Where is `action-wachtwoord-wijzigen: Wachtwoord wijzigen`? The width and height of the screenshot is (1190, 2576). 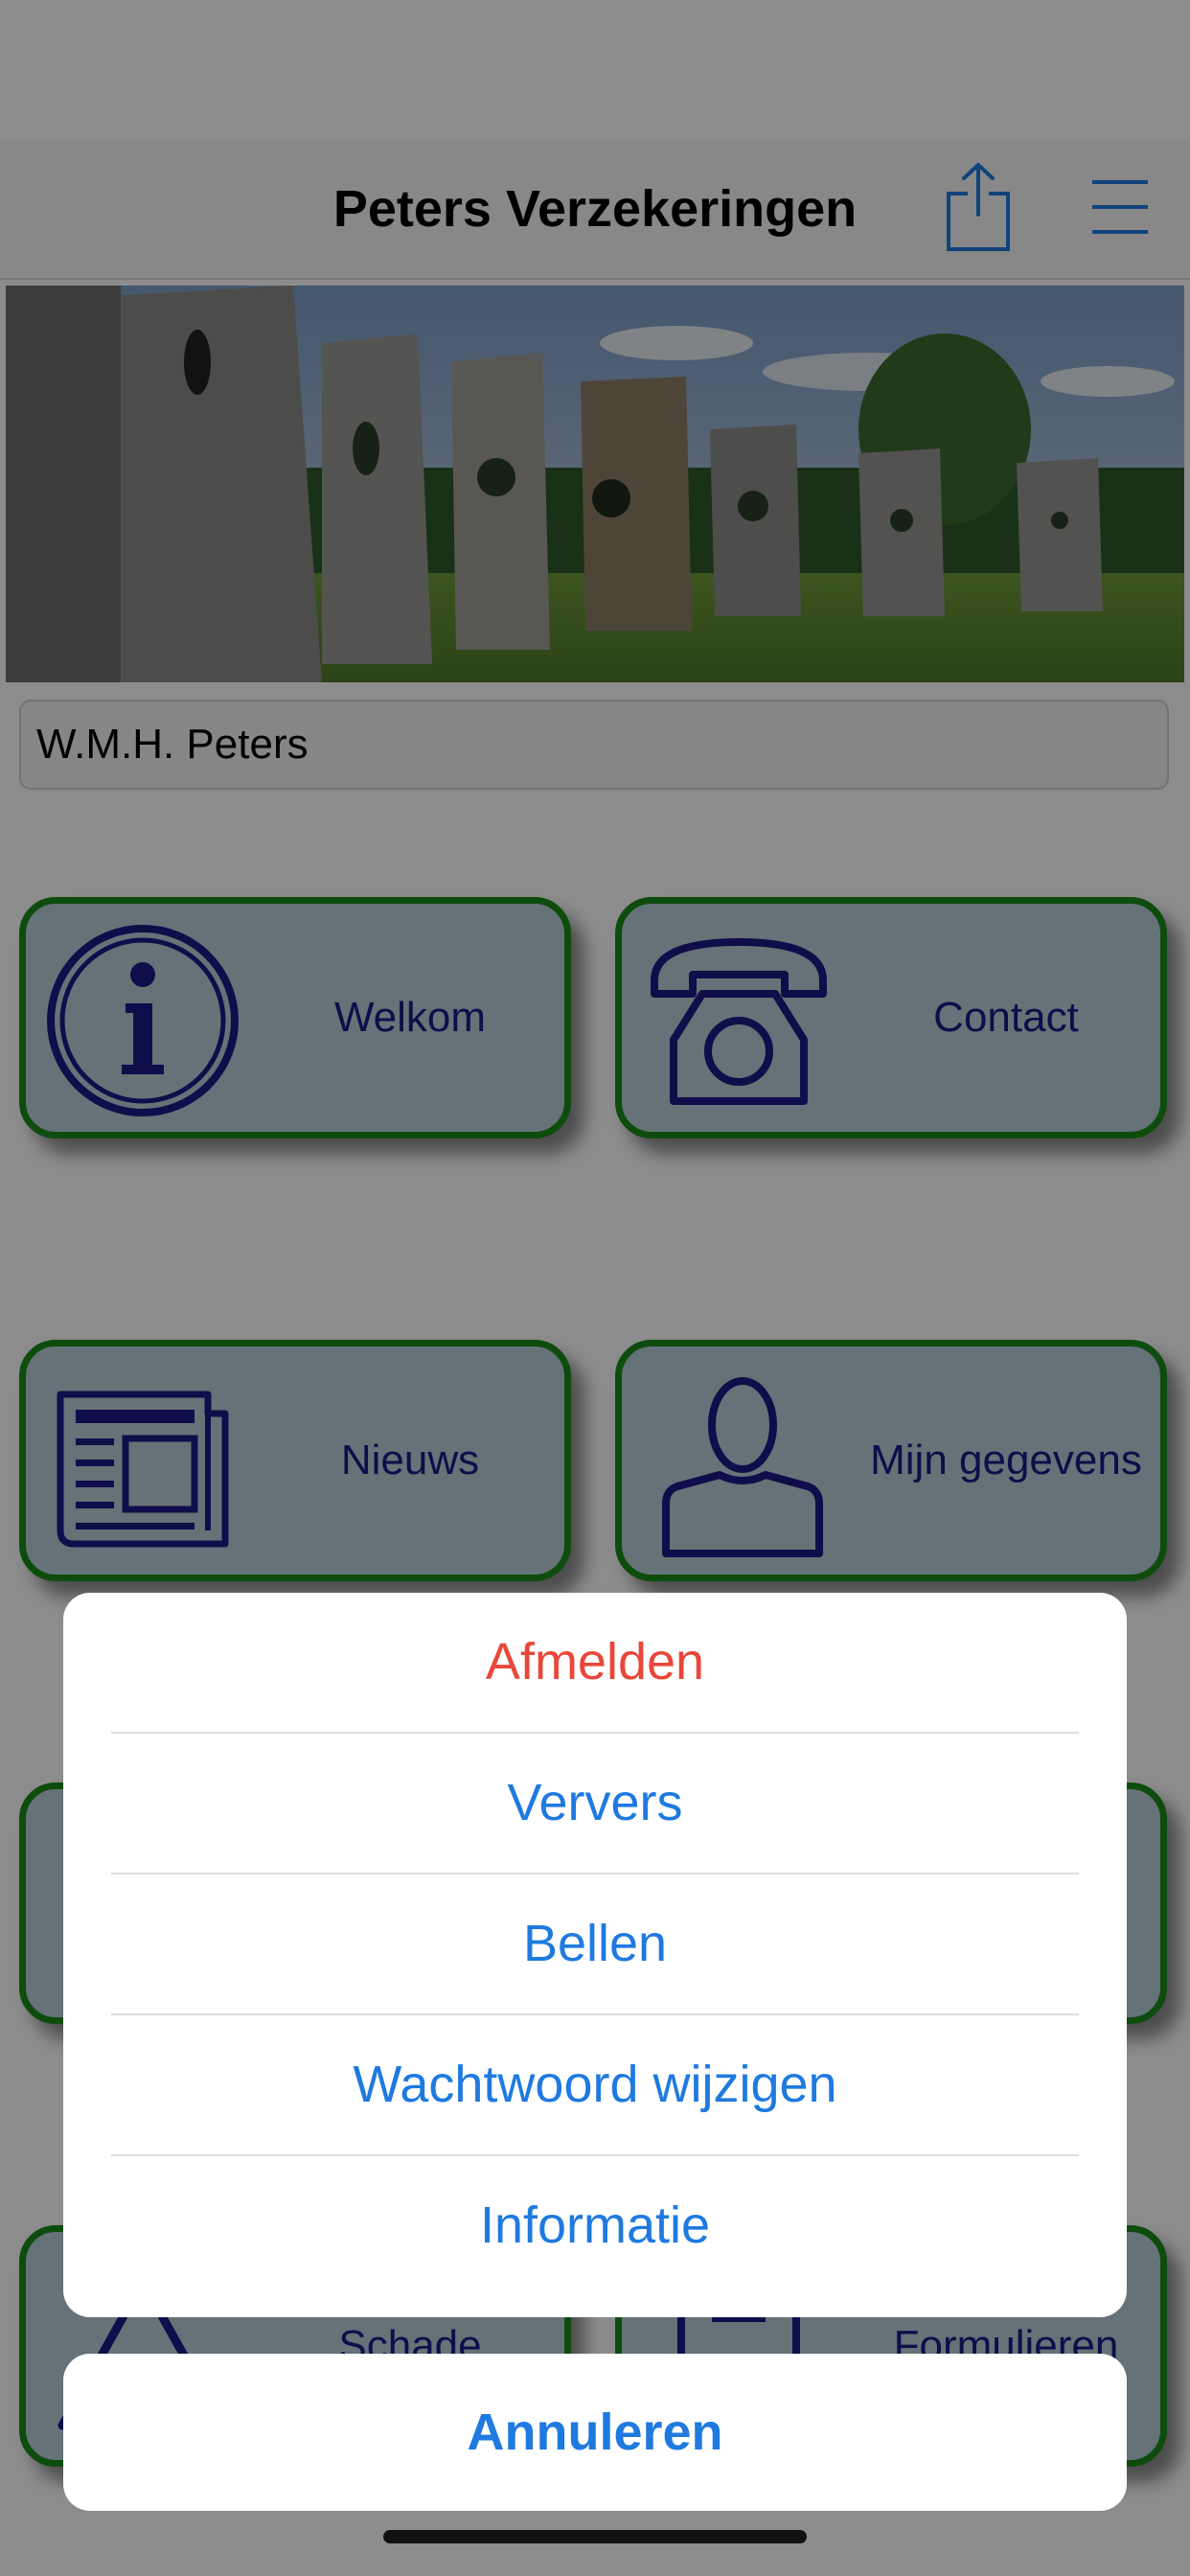 action-wachtwoord-wijzigen: Wachtwoord wijzigen is located at coordinates (595, 2084).